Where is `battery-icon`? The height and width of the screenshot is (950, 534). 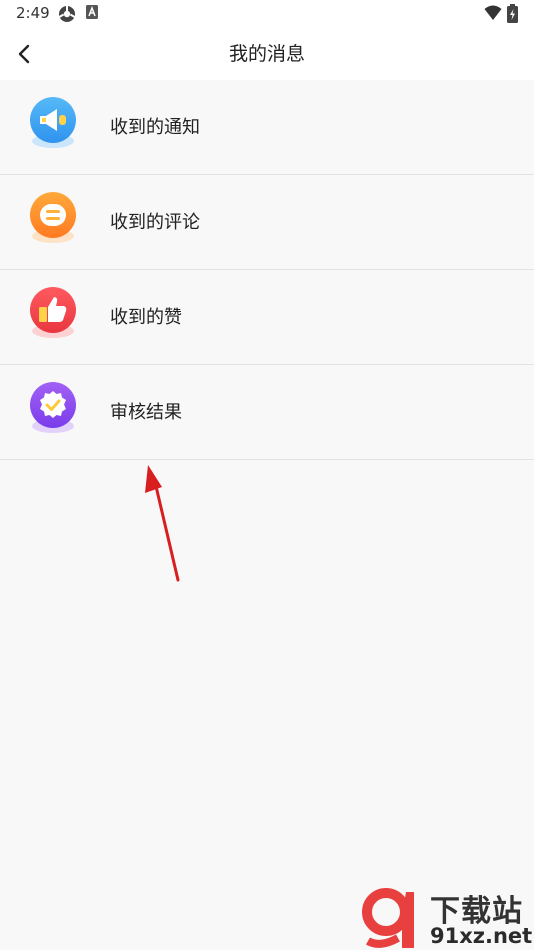
battery-icon is located at coordinates (512, 13).